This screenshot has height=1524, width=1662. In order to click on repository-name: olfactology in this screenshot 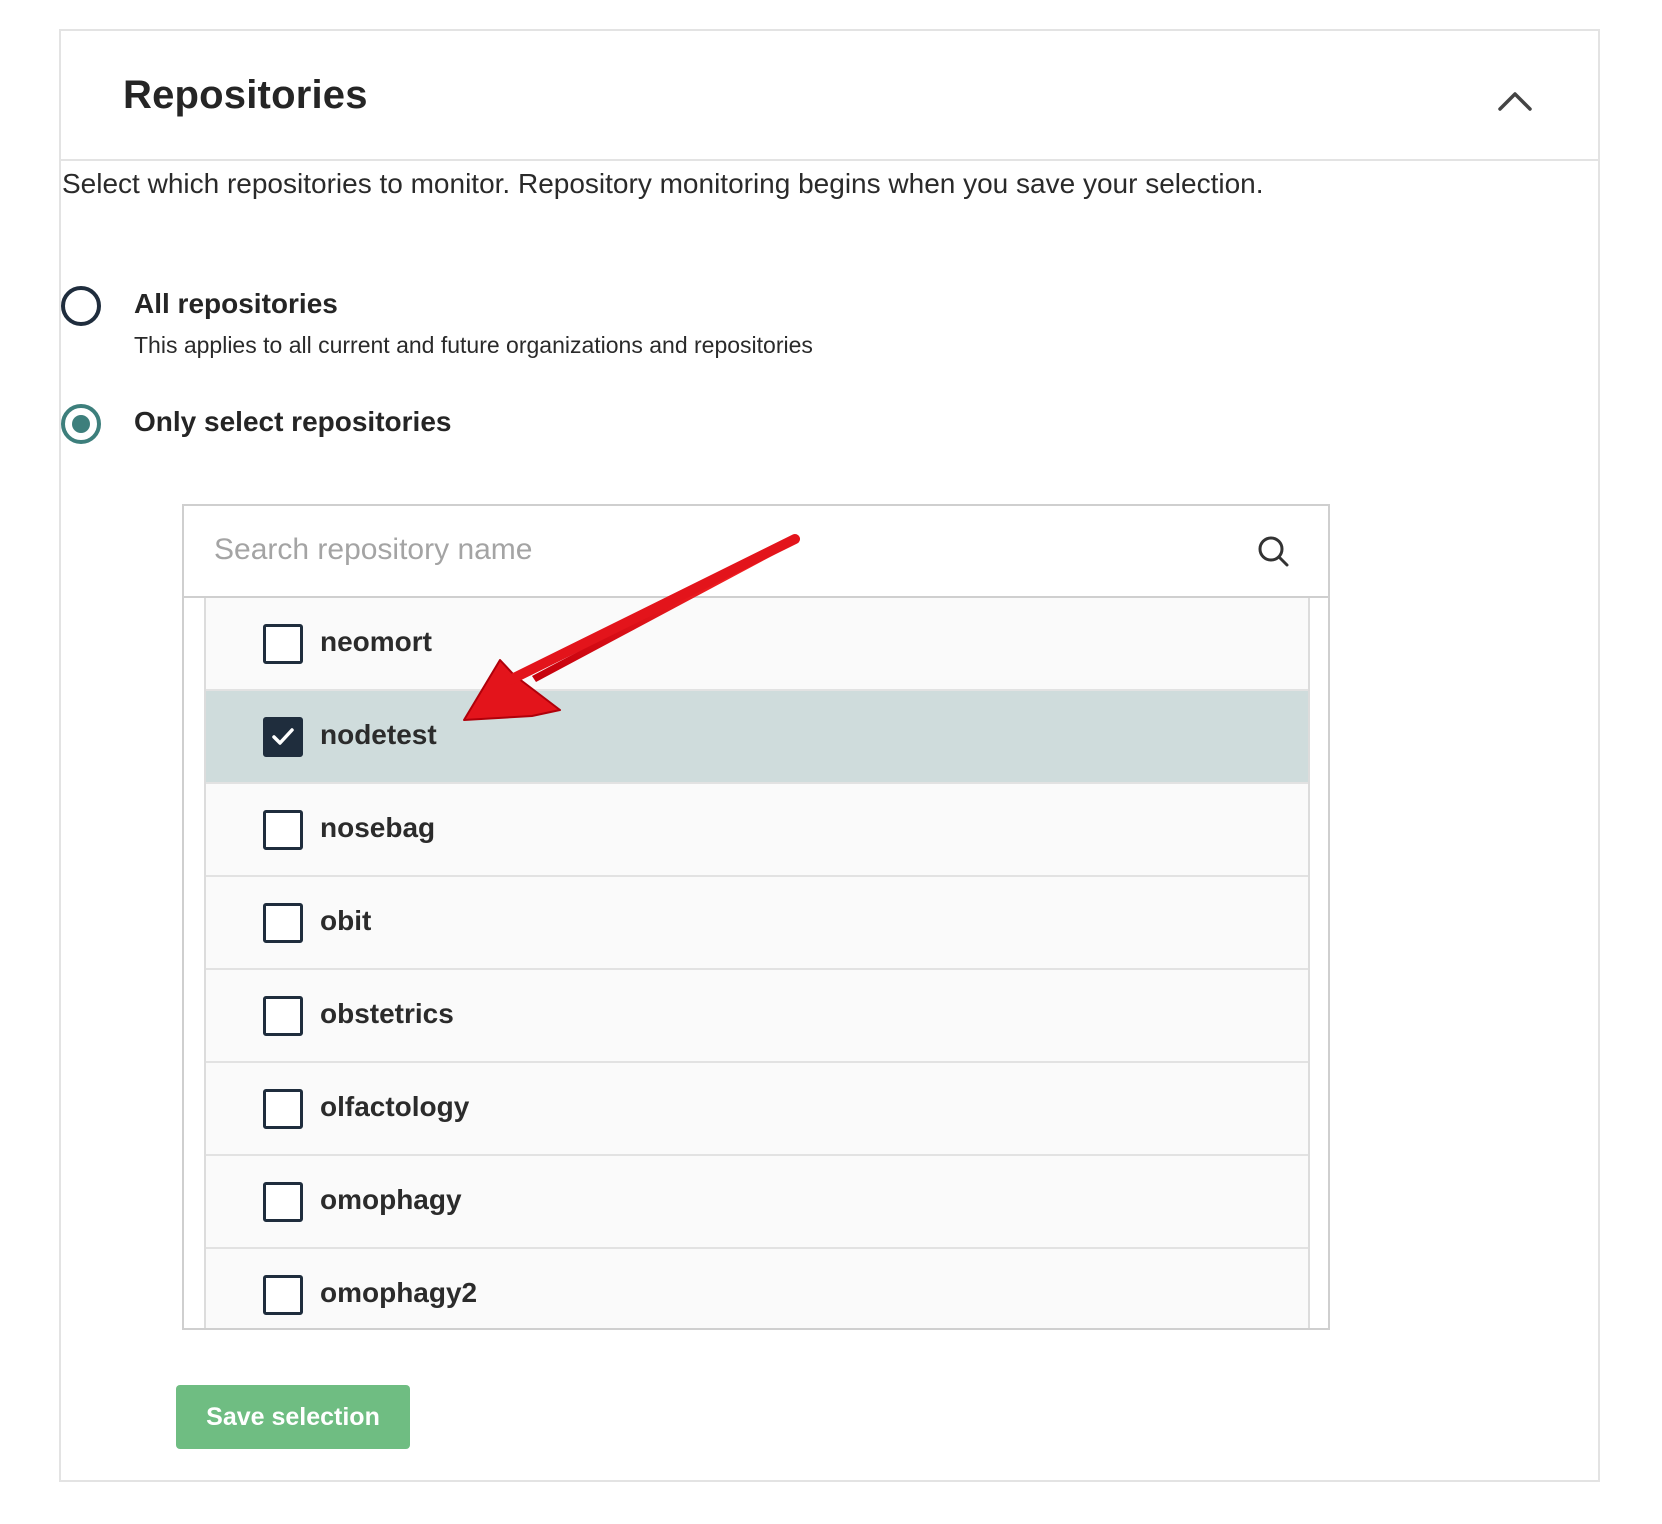, I will do `click(395, 1106)`.